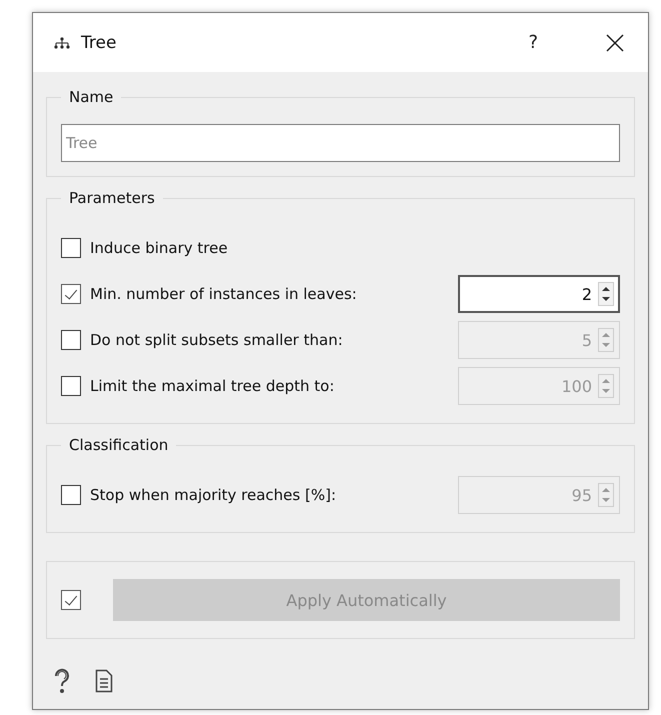 The width and height of the screenshot is (661, 715). Describe the element at coordinates (213, 495) in the screenshot. I see `option-label: Stop when majority reaches [%]:` at that location.